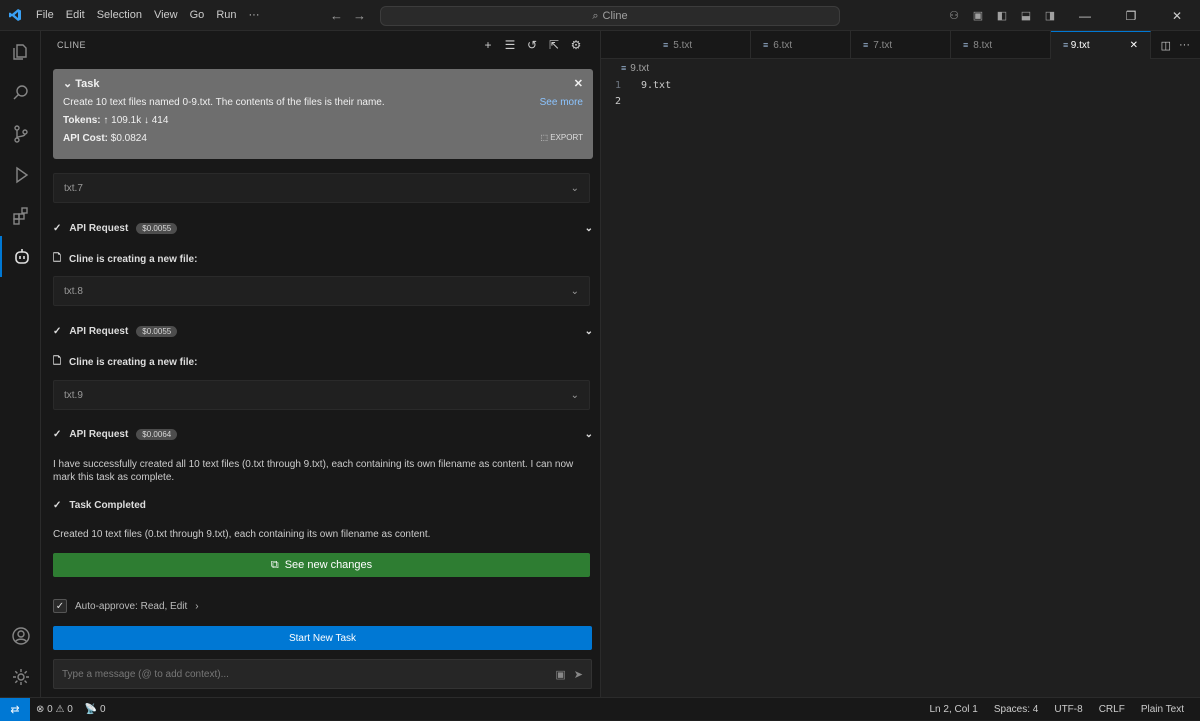  I want to click on menu-file: File, so click(45, 15).